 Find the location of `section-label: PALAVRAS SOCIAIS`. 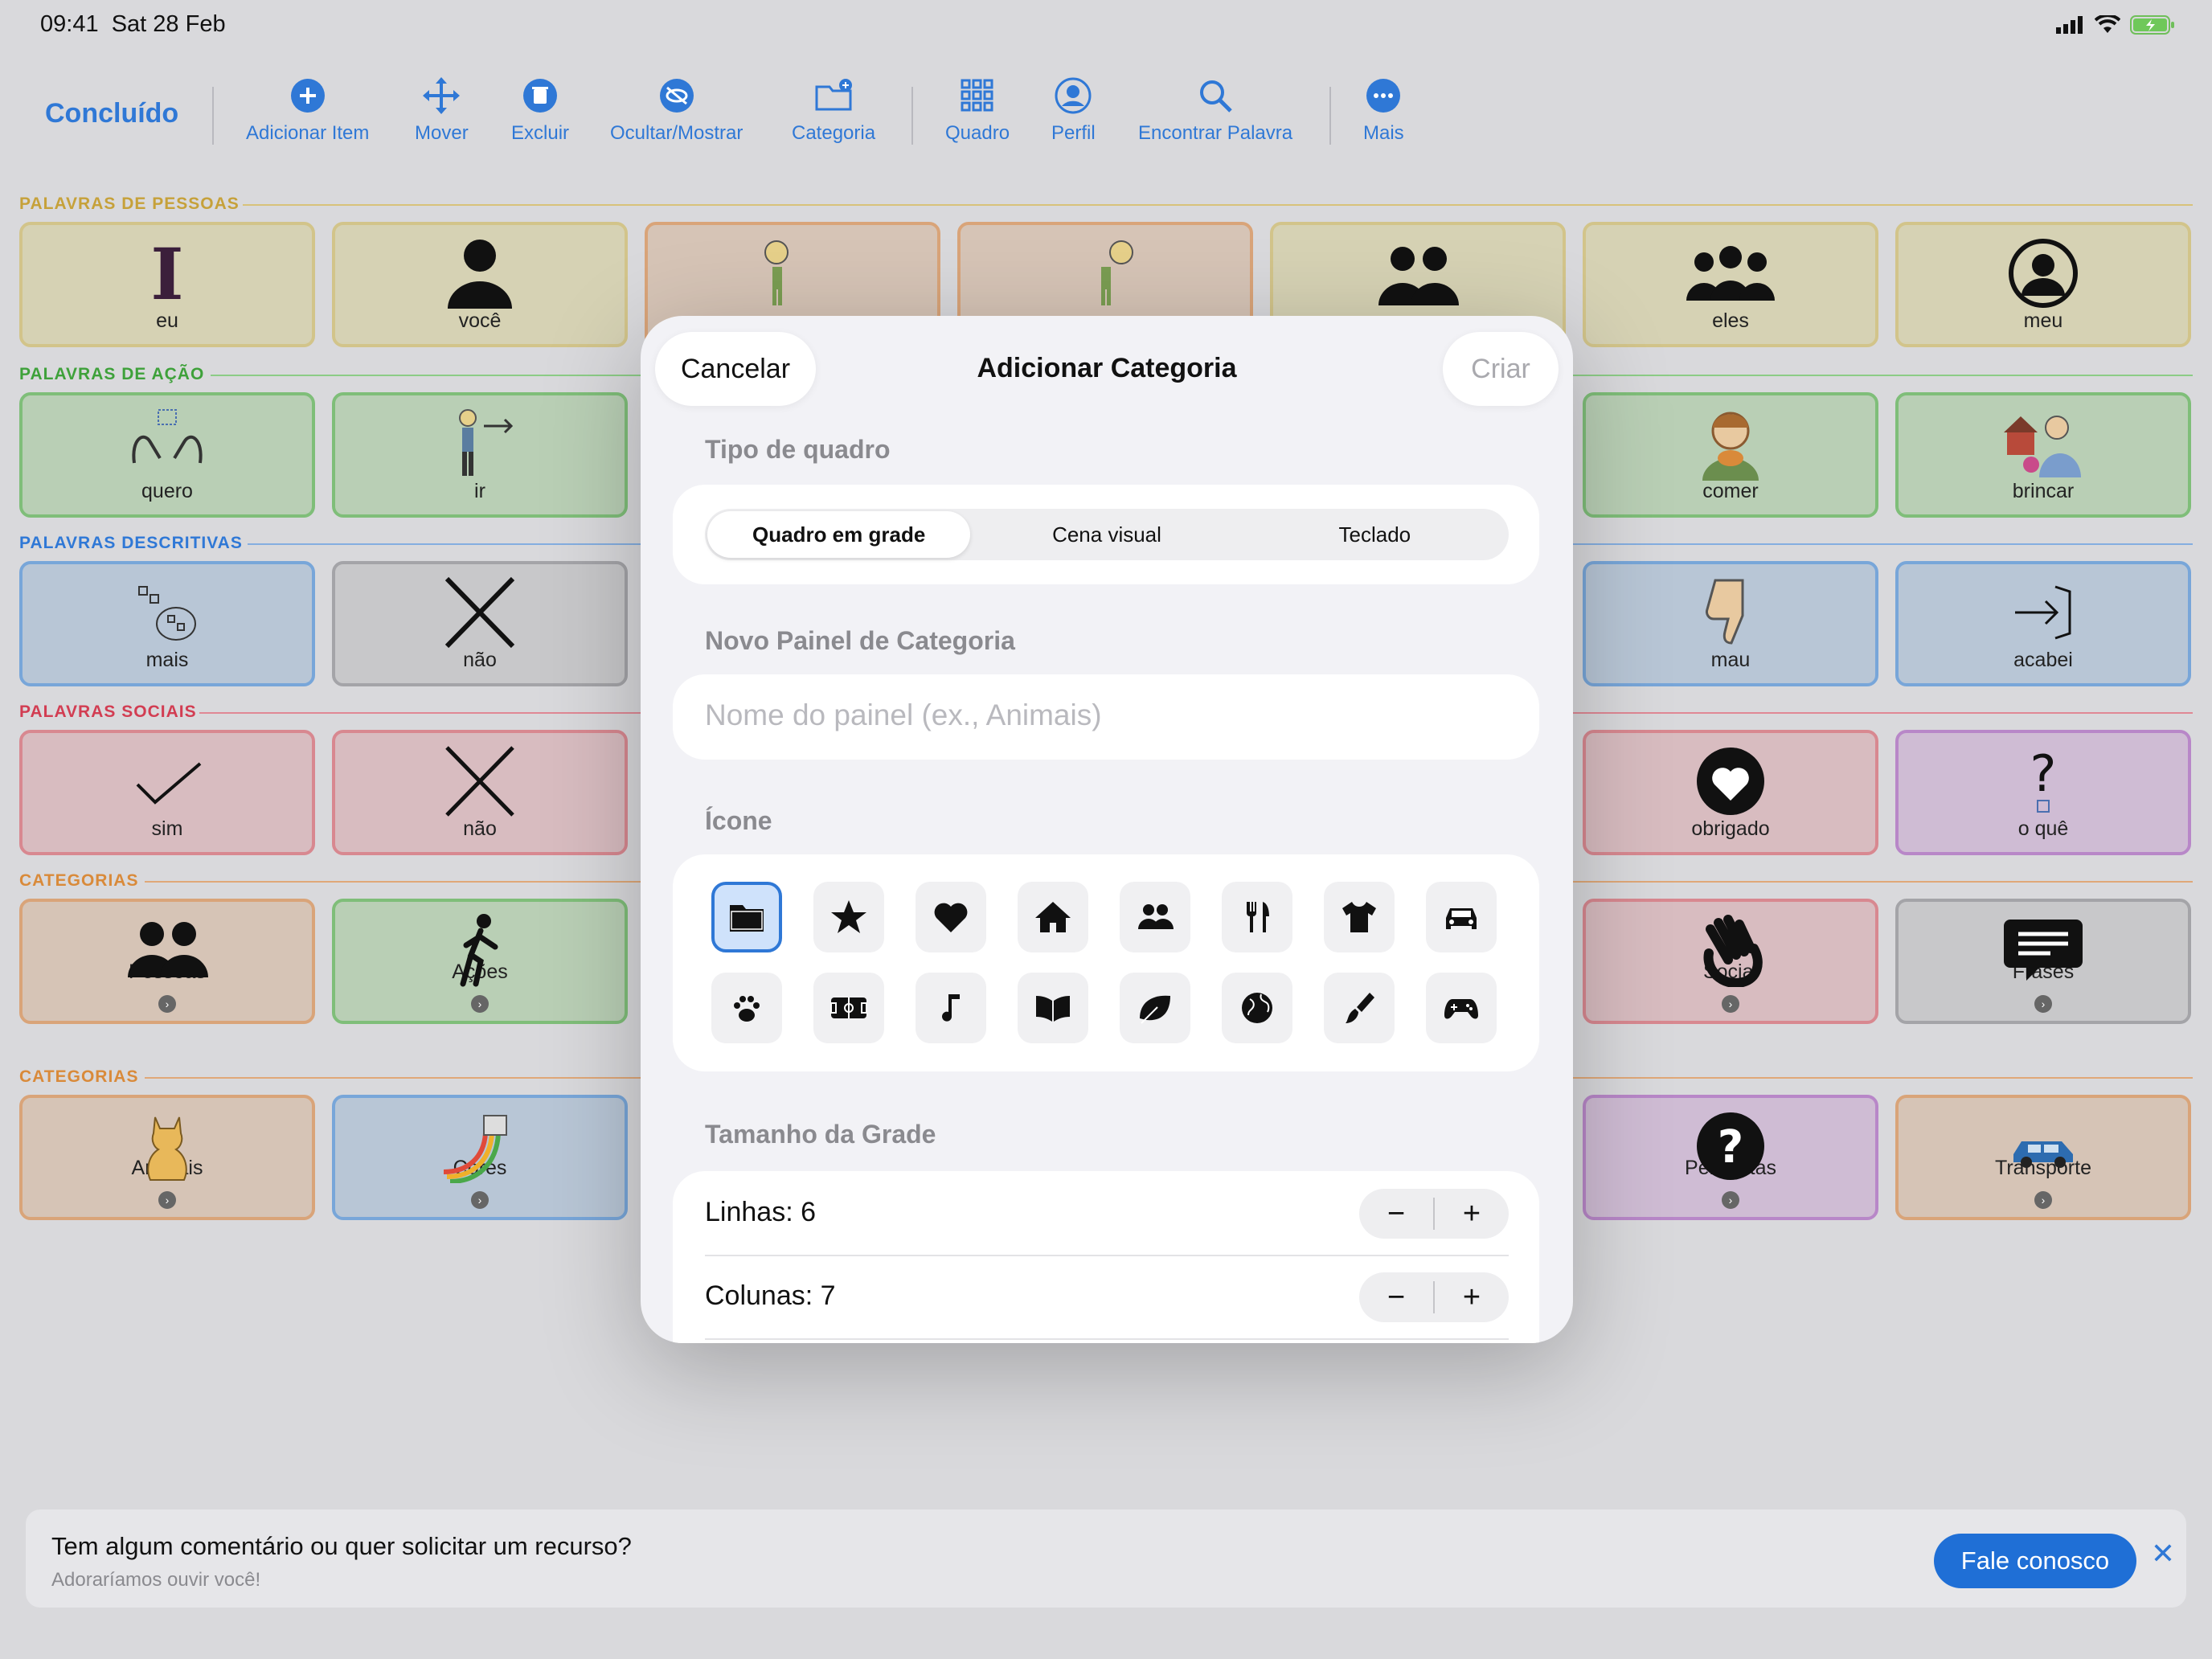

section-label: PALAVRAS SOCIAIS is located at coordinates (108, 712).